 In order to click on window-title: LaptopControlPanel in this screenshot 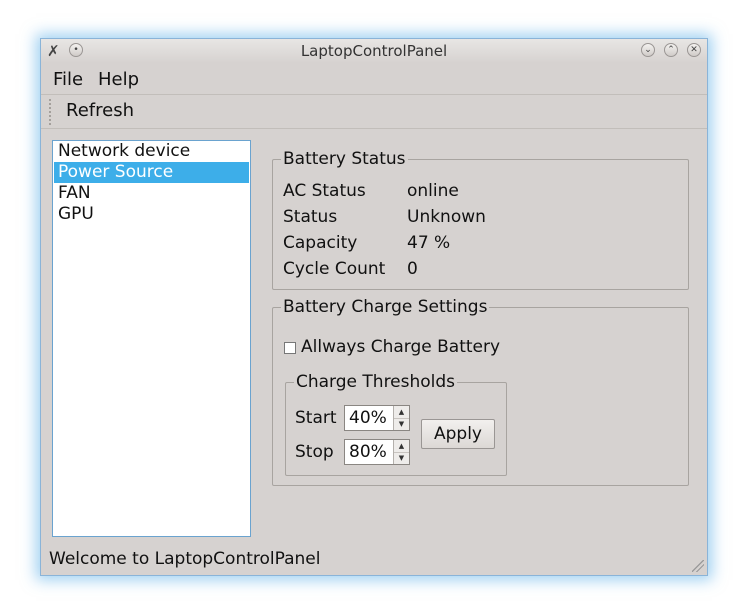, I will do `click(374, 51)`.